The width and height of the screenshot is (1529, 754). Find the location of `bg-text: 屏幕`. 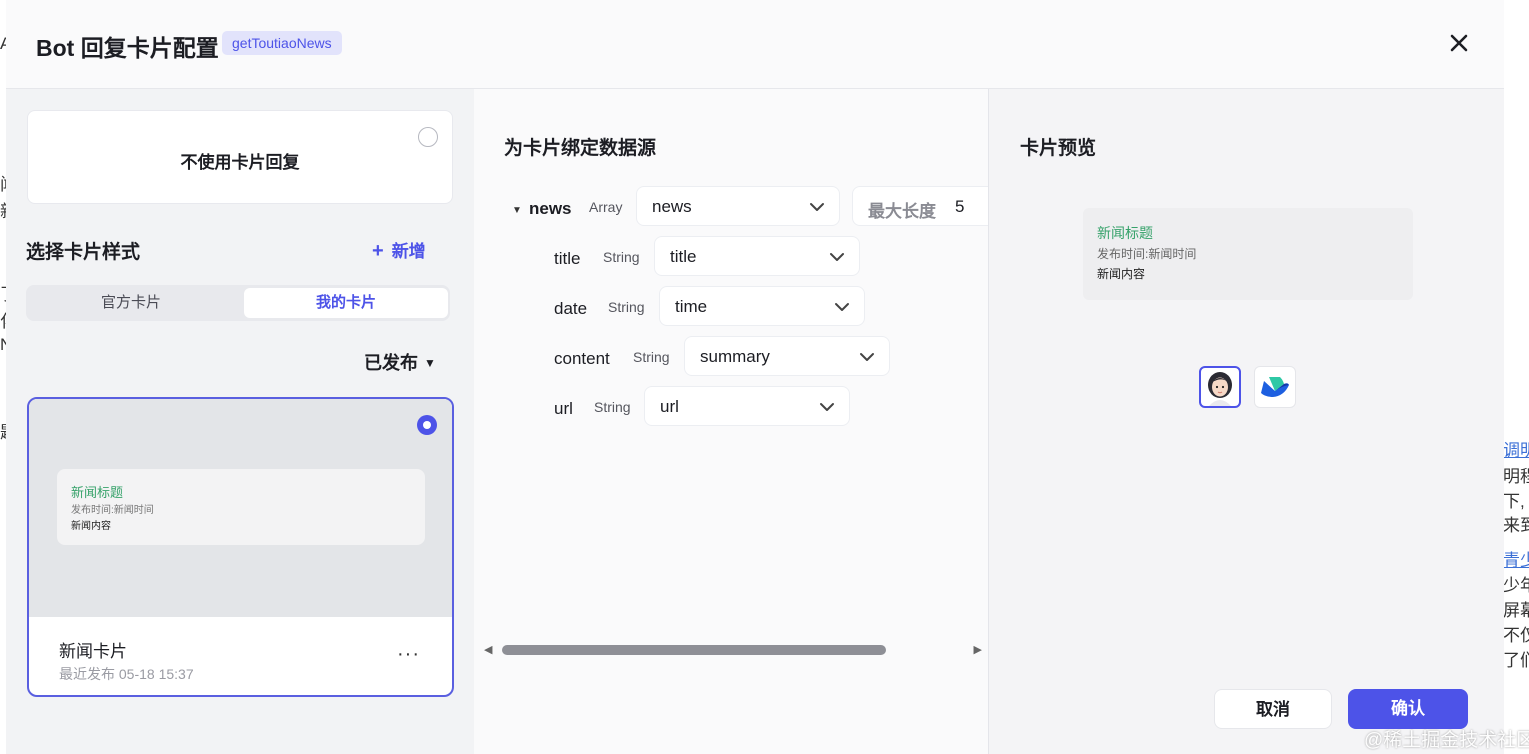

bg-text: 屏幕 is located at coordinates (1516, 610).